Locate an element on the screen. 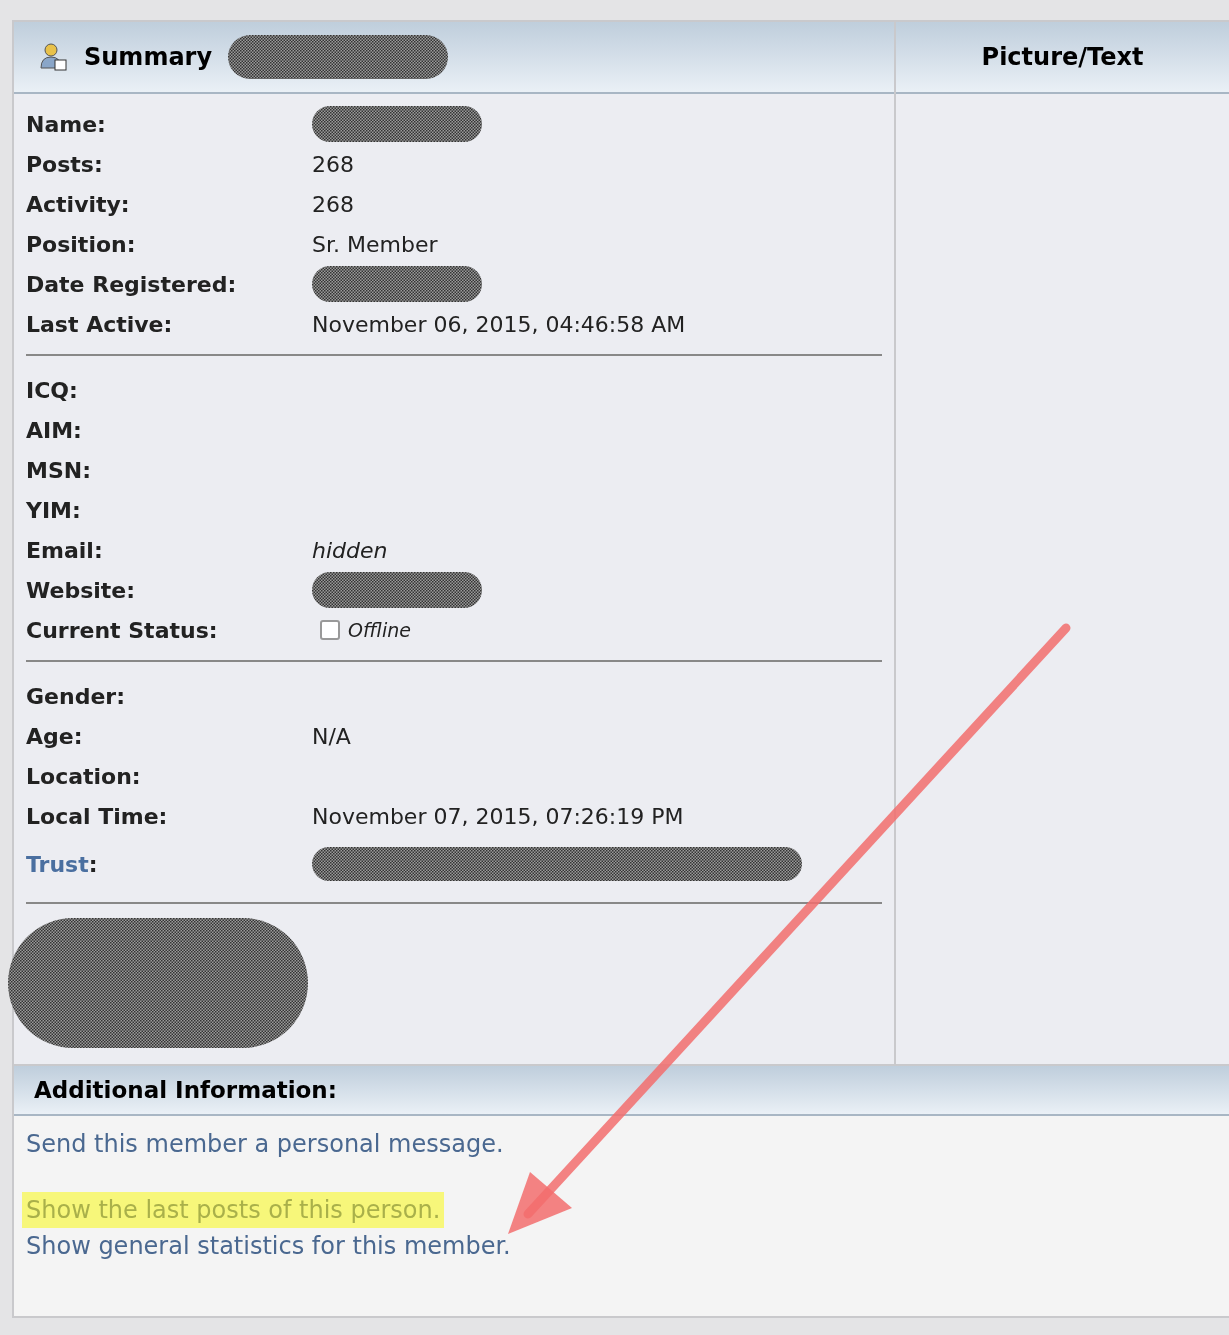 The image size is (1229, 1335). field-label: YIM: is located at coordinates (54, 510).